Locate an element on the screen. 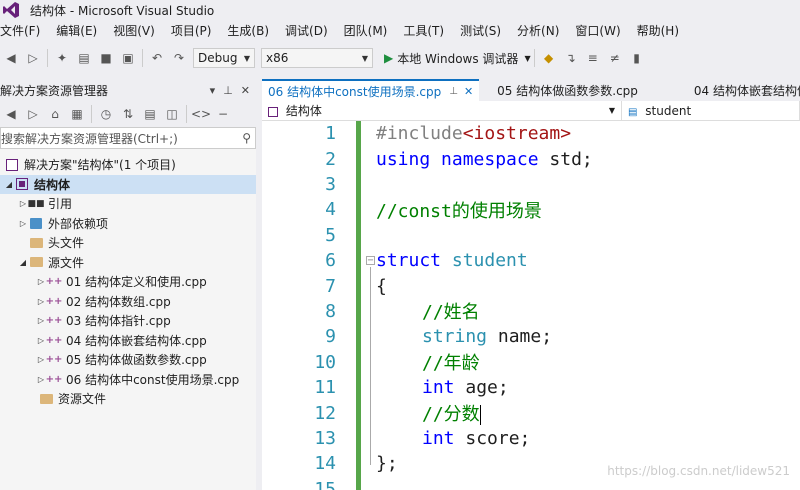 The height and width of the screenshot is (490, 800). tree-item-file: ▷ ++ 04 结构体嵌套结构体.cpp is located at coordinates (128, 341).